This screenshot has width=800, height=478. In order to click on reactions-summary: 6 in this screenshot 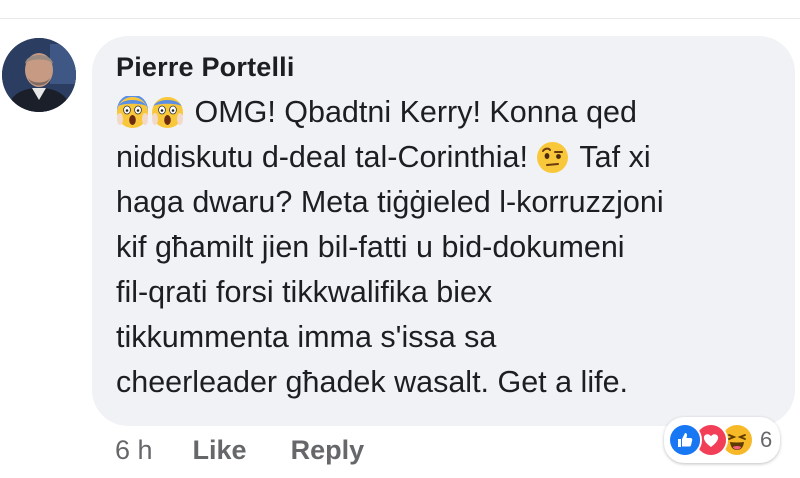, I will do `click(722, 440)`.